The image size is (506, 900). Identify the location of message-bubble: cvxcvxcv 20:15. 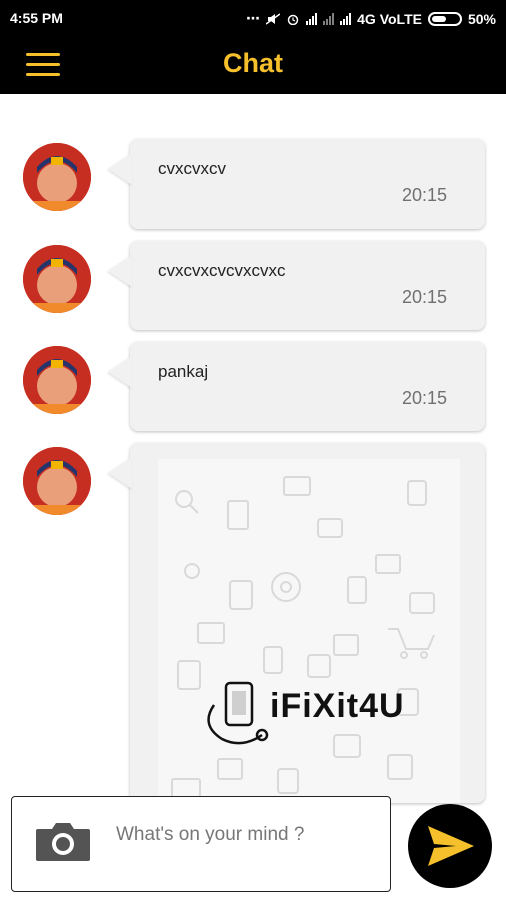
(307, 184).